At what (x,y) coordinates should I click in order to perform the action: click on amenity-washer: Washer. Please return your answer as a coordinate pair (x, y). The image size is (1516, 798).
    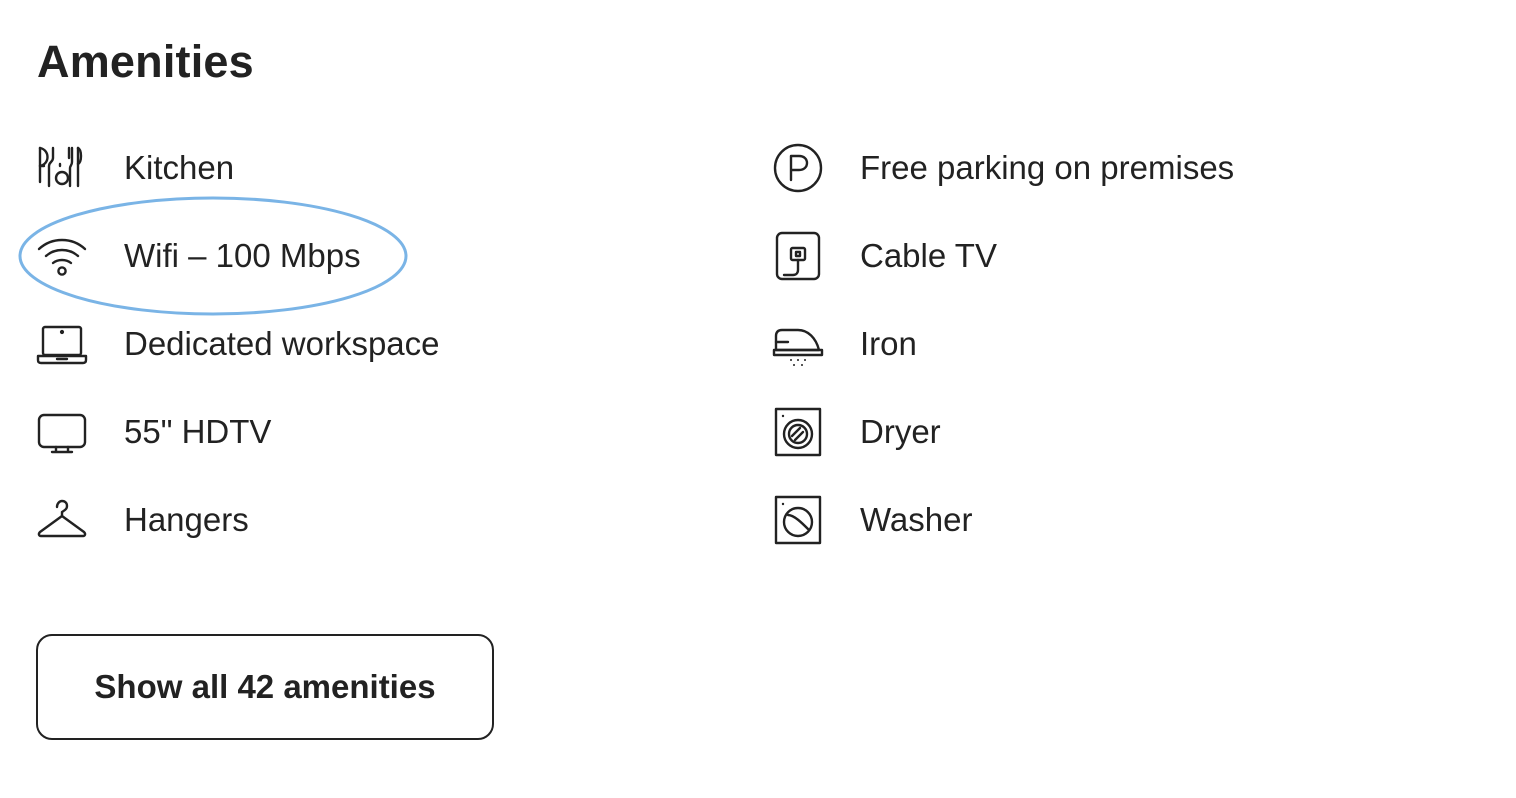
    Looking at the image, I should click on (872, 520).